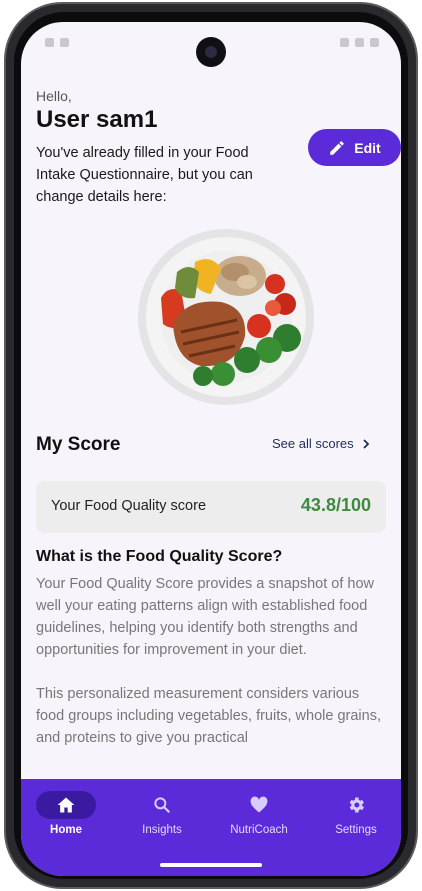 The image size is (422, 891). What do you see at coordinates (211, 507) in the screenshot?
I see `food-quality-score-card: Your Food Quality score 43.8/100` at bounding box center [211, 507].